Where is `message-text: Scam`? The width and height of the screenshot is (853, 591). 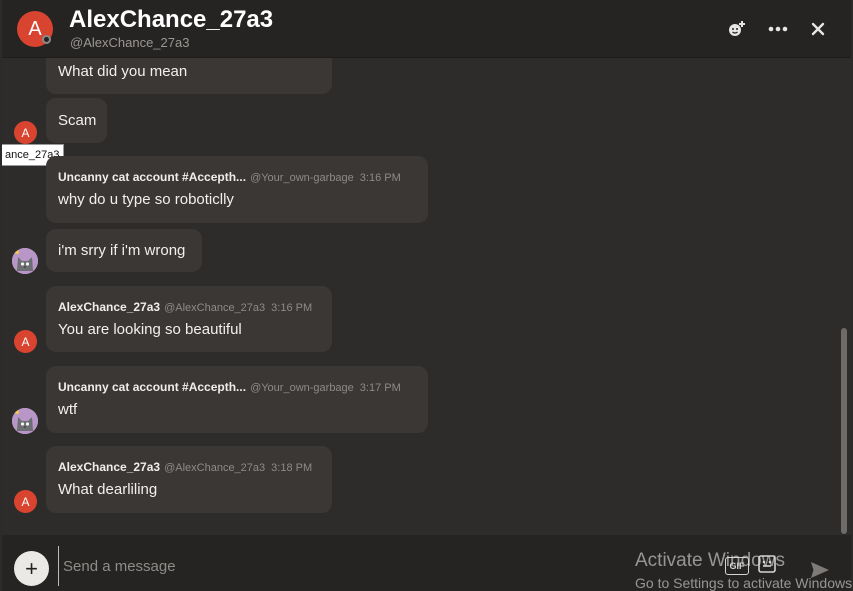 message-text: Scam is located at coordinates (77, 120).